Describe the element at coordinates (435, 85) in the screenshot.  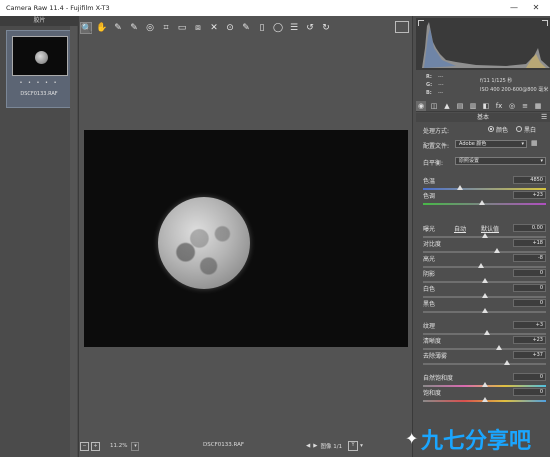
I see `g-readout: G: ---` at that location.